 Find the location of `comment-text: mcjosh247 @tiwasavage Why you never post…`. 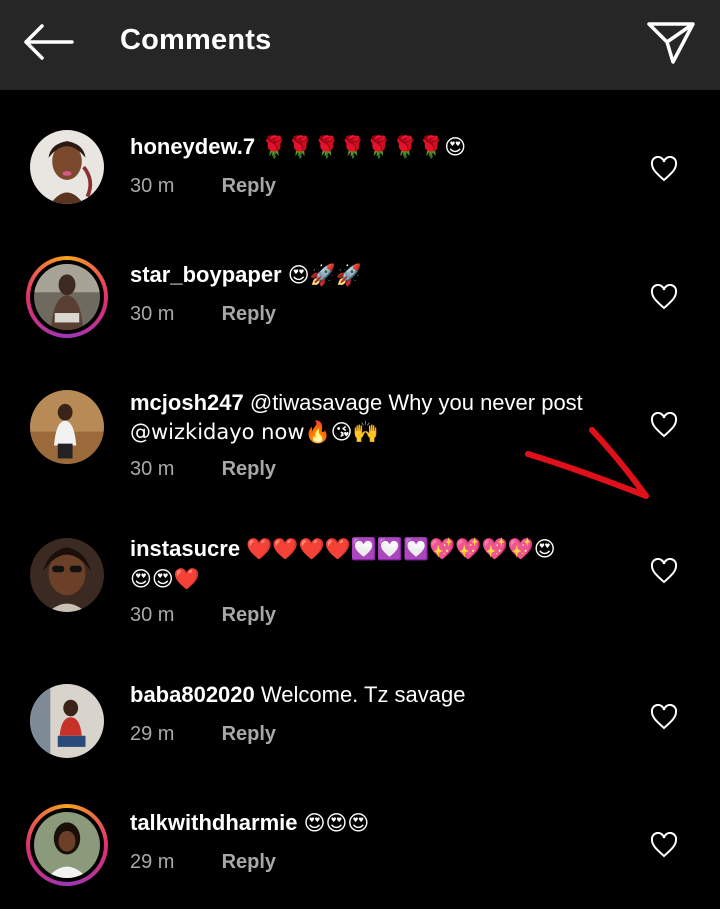

comment-text: mcjosh247 @tiwasavage Why you never post… is located at coordinates (380, 417).